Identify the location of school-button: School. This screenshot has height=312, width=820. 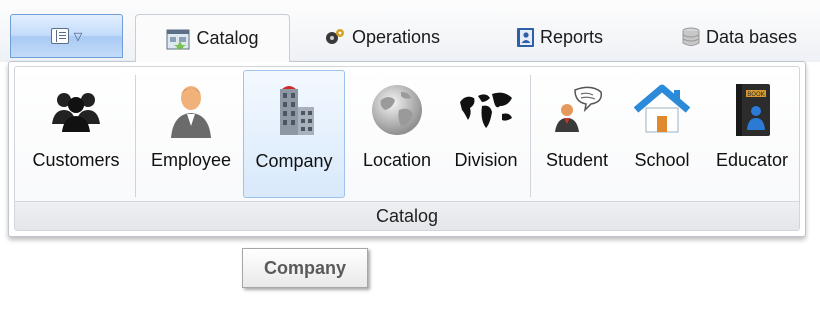
(662, 134).